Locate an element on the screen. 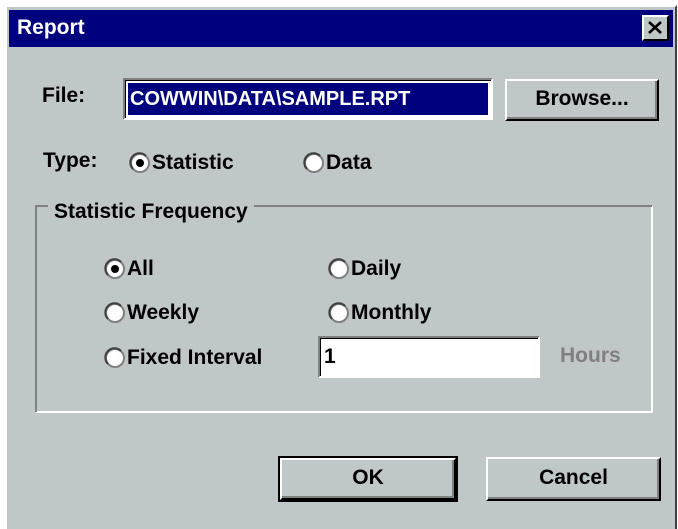 This screenshot has height=529, width=678. file-label: File: is located at coordinates (64, 95).